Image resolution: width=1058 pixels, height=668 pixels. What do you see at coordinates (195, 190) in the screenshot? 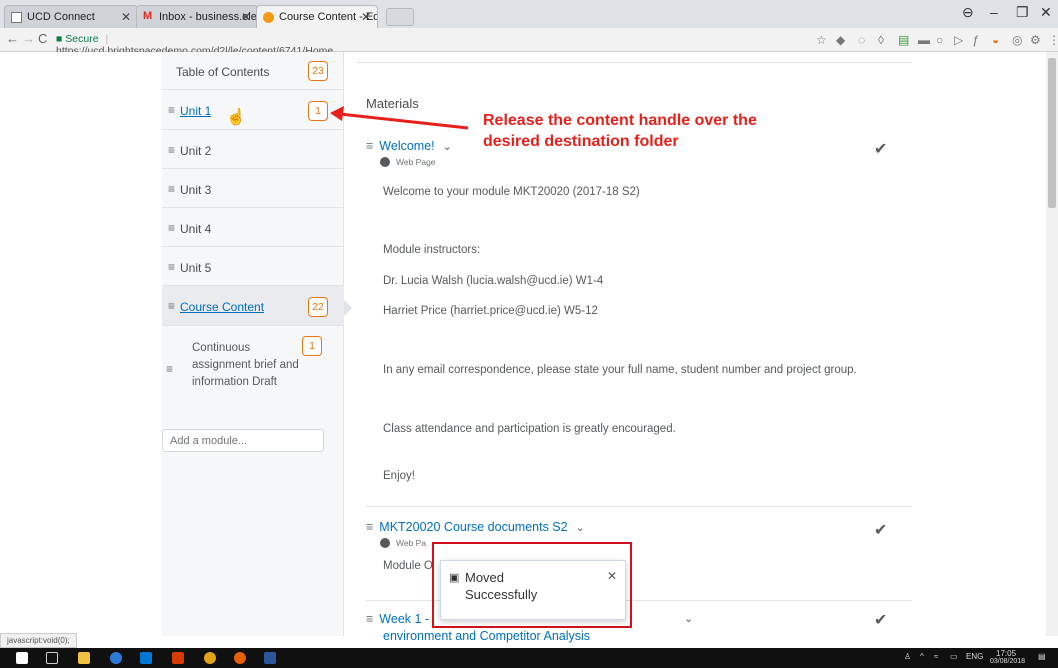
I see `unit-label: Unit 3` at bounding box center [195, 190].